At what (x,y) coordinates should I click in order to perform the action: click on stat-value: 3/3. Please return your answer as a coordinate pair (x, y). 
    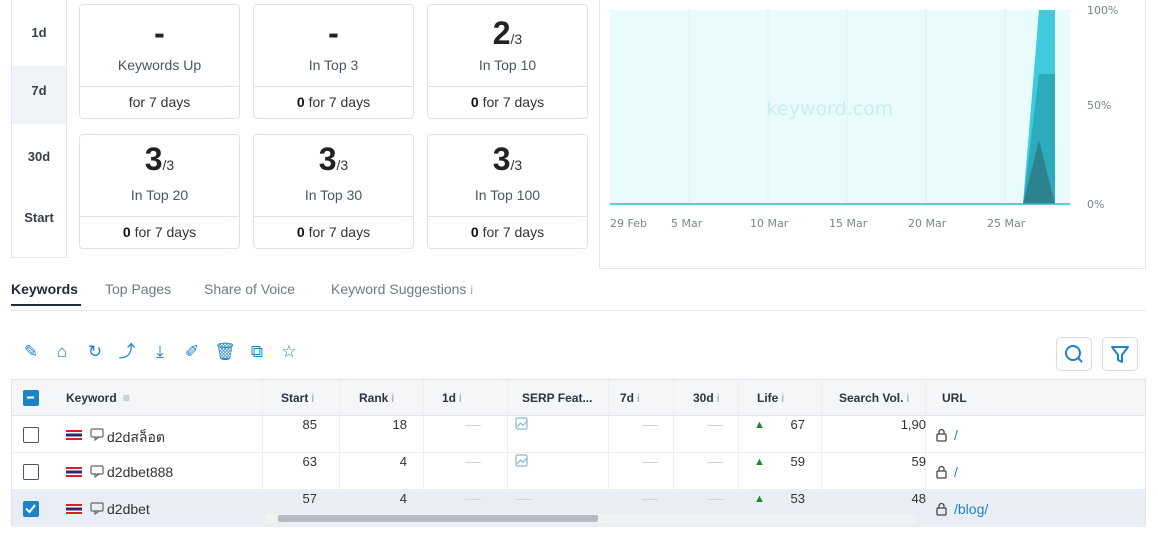
    Looking at the image, I should click on (333, 159).